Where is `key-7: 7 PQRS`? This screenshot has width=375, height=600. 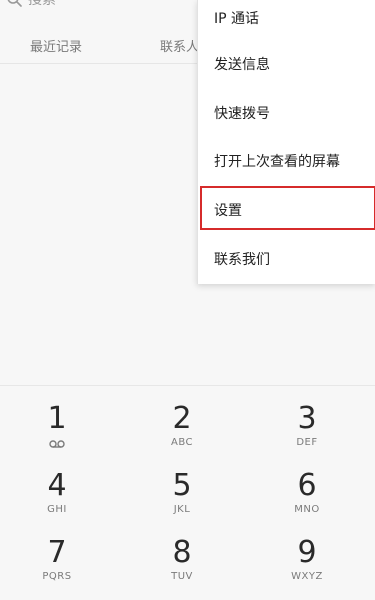 key-7: 7 PQRS is located at coordinates (57, 568).